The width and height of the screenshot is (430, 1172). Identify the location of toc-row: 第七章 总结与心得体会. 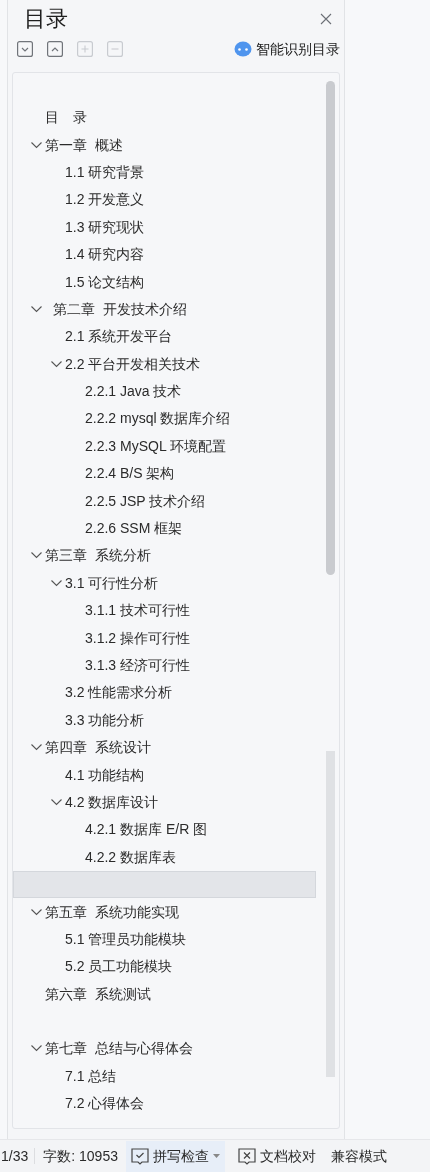
(164, 1049).